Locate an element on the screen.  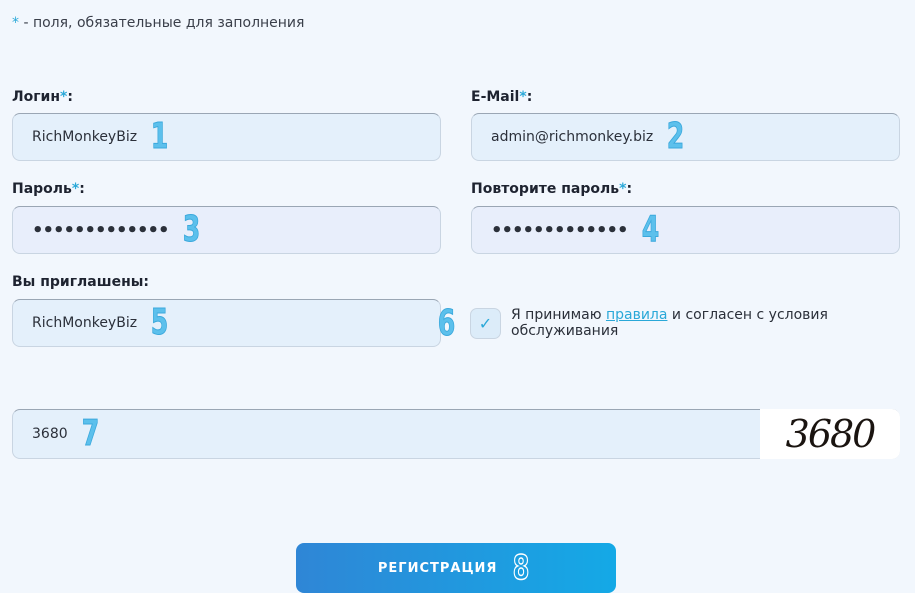
login-value: RichMonkeyBiz is located at coordinates (85, 137).